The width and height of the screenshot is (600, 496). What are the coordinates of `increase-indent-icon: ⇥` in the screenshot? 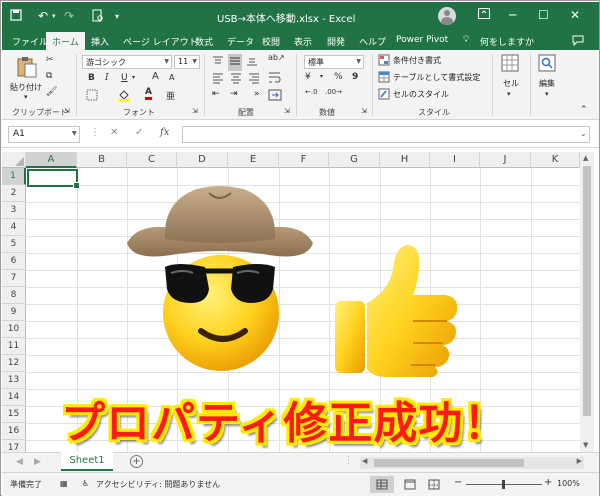 It's located at (234, 94).